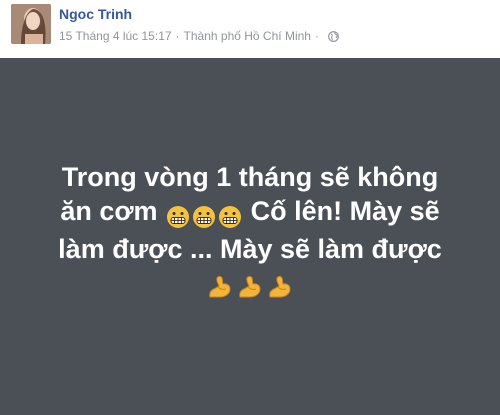 The width and height of the screenshot is (500, 415). I want to click on post-text-line-3: làm được ... Mày sẽ làm được, so click(250, 249).